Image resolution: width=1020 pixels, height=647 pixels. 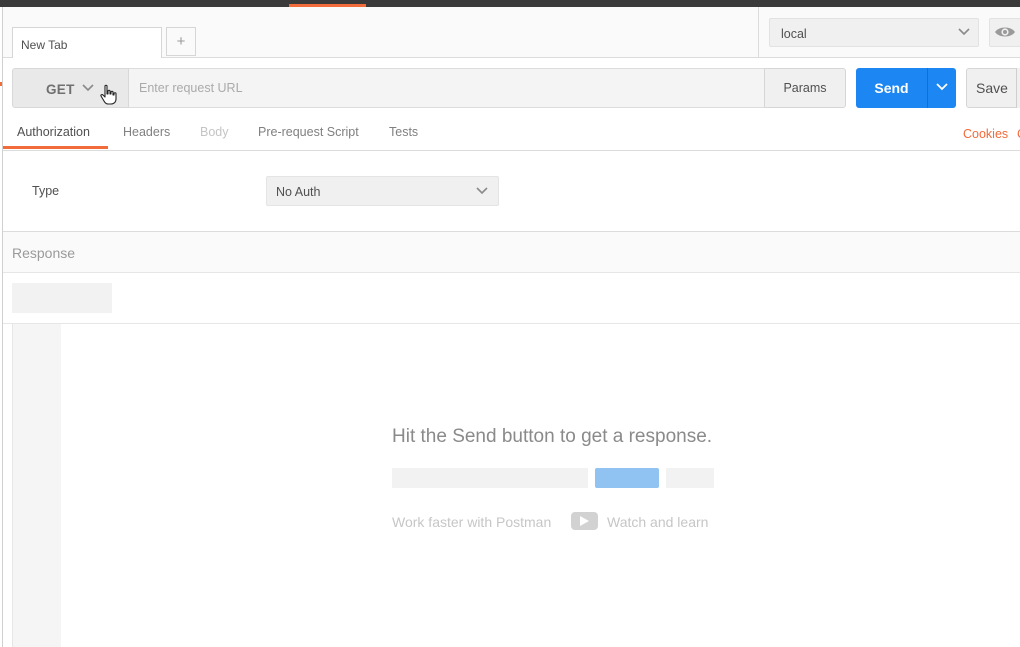 What do you see at coordinates (2, 327) in the screenshot?
I see `sidebar-edge` at bounding box center [2, 327].